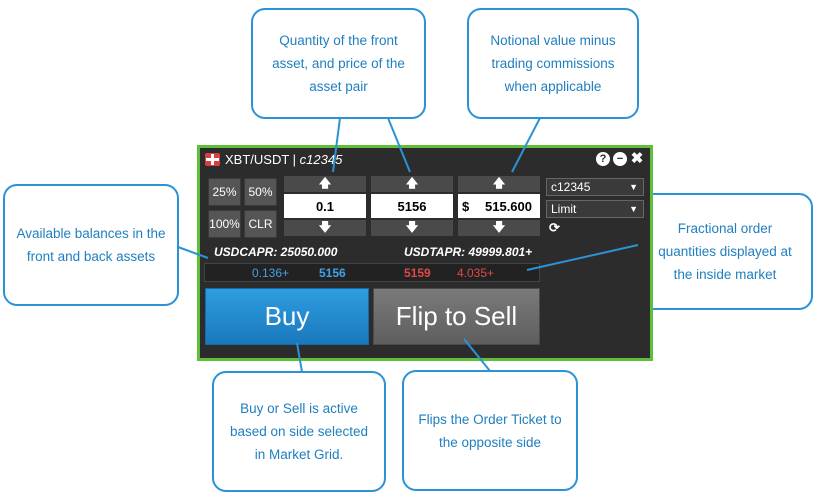  I want to click on price-stepper: 🡅 5156 🡇, so click(412, 206).